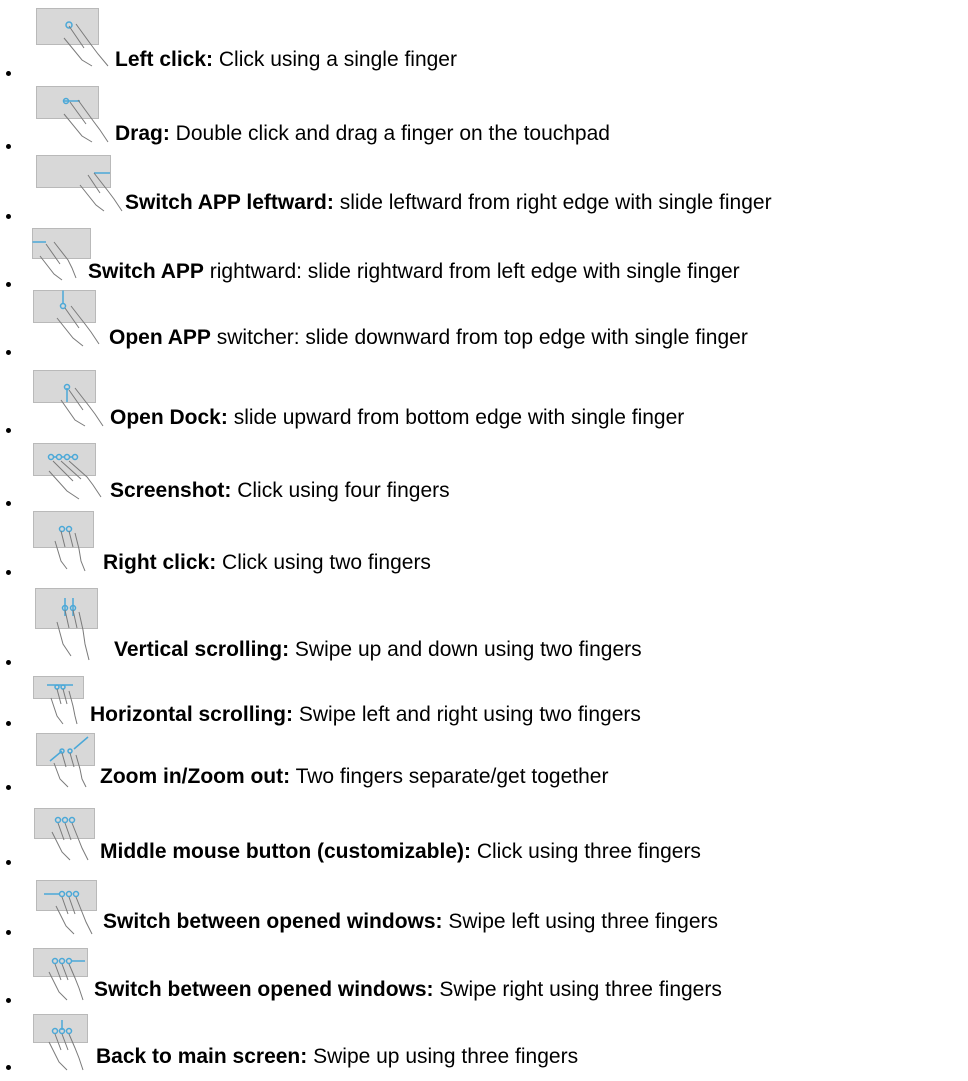  I want to click on item-description: Two fingers separate/get together, so click(449, 776).